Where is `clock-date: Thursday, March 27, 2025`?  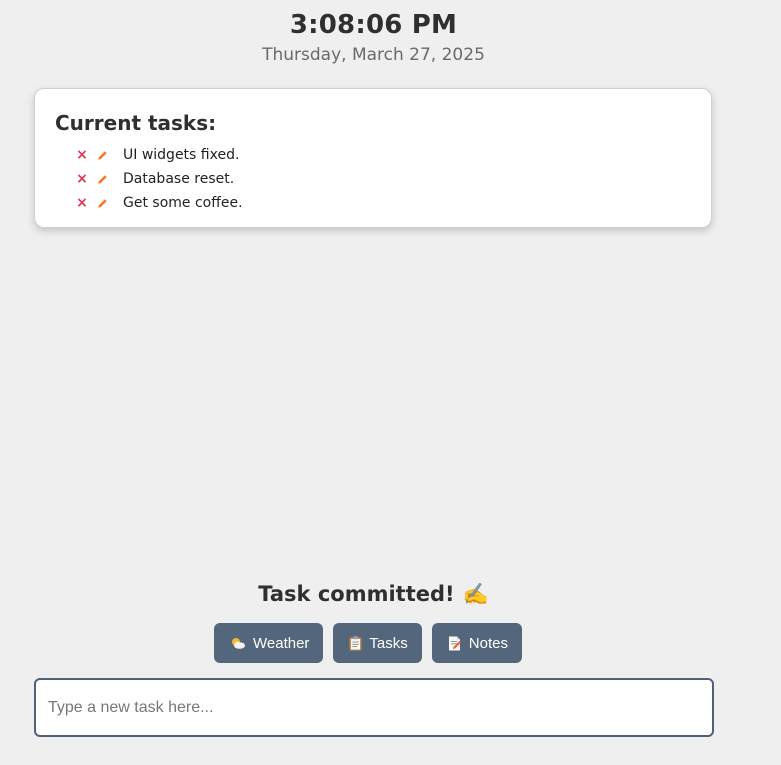
clock-date: Thursday, March 27, 2025 is located at coordinates (373, 55).